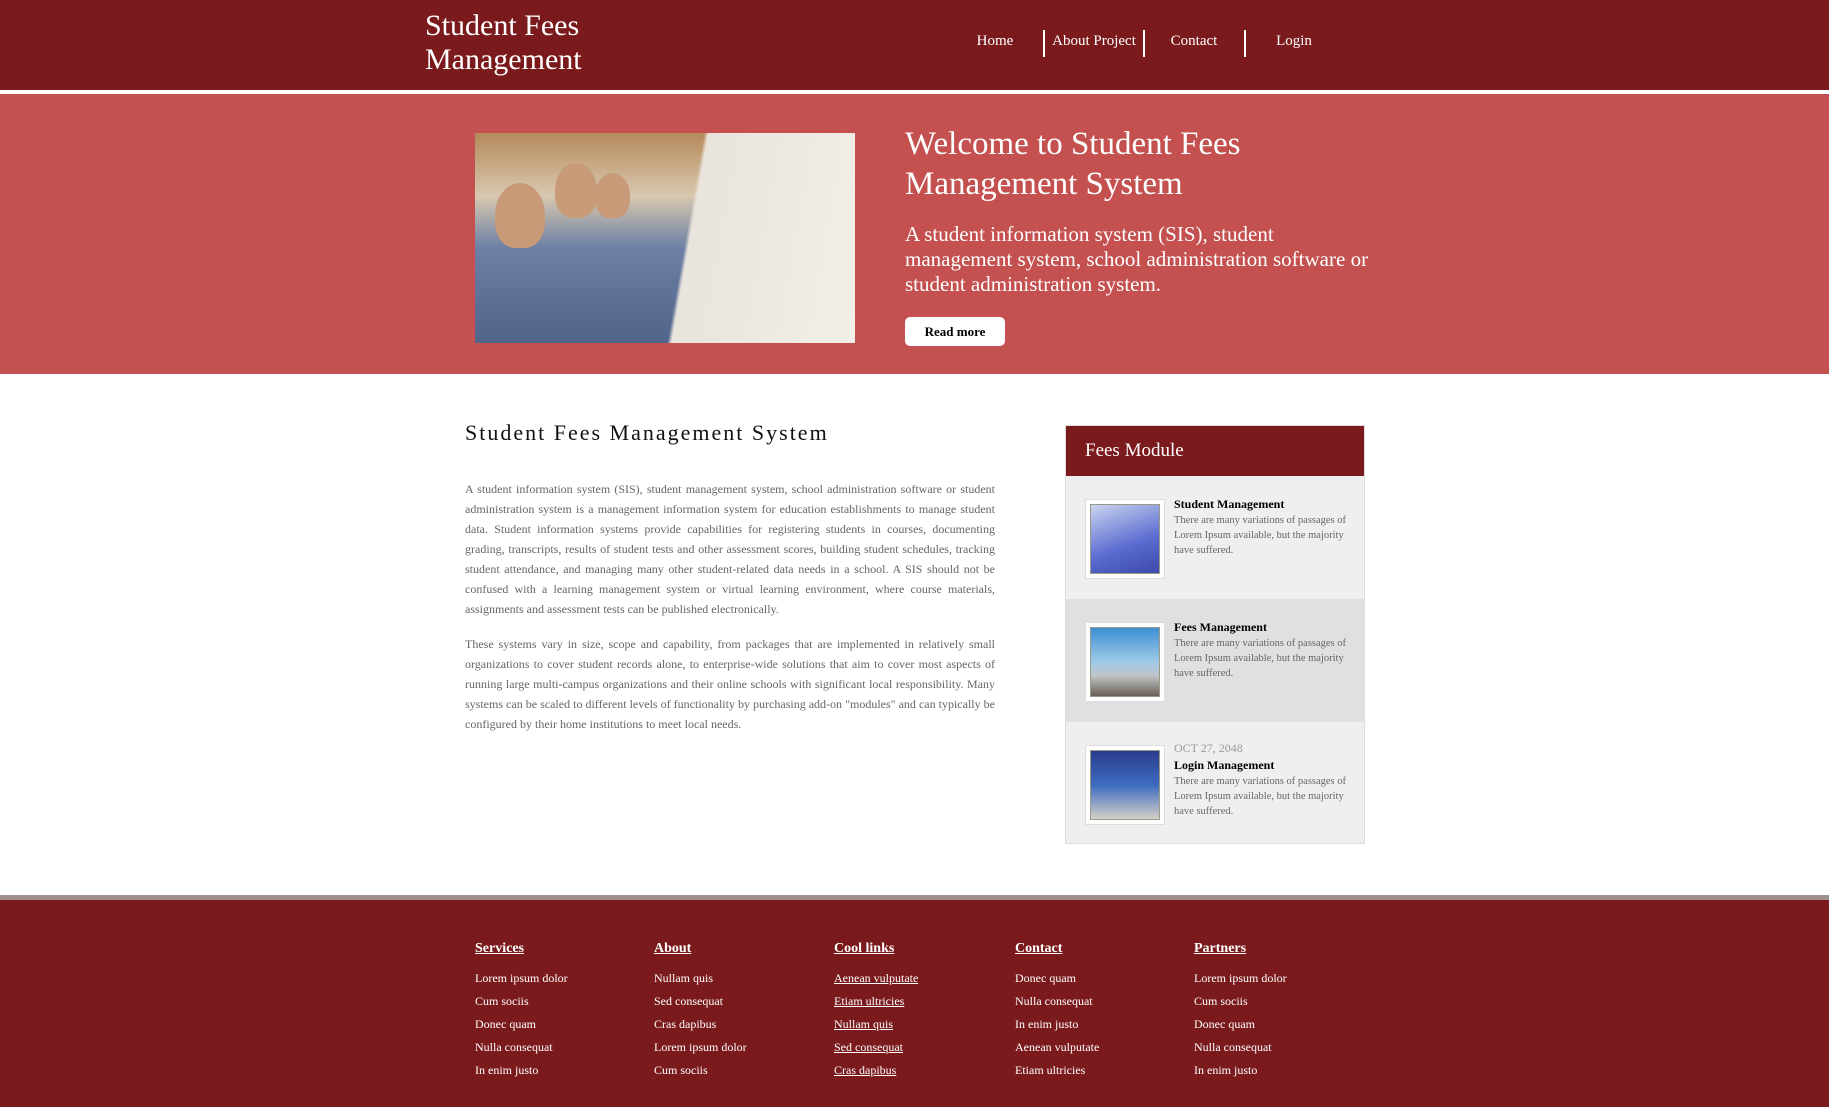 This screenshot has height=1107, width=1829. What do you see at coordinates (744, 949) in the screenshot?
I see `footer-heading: About` at bounding box center [744, 949].